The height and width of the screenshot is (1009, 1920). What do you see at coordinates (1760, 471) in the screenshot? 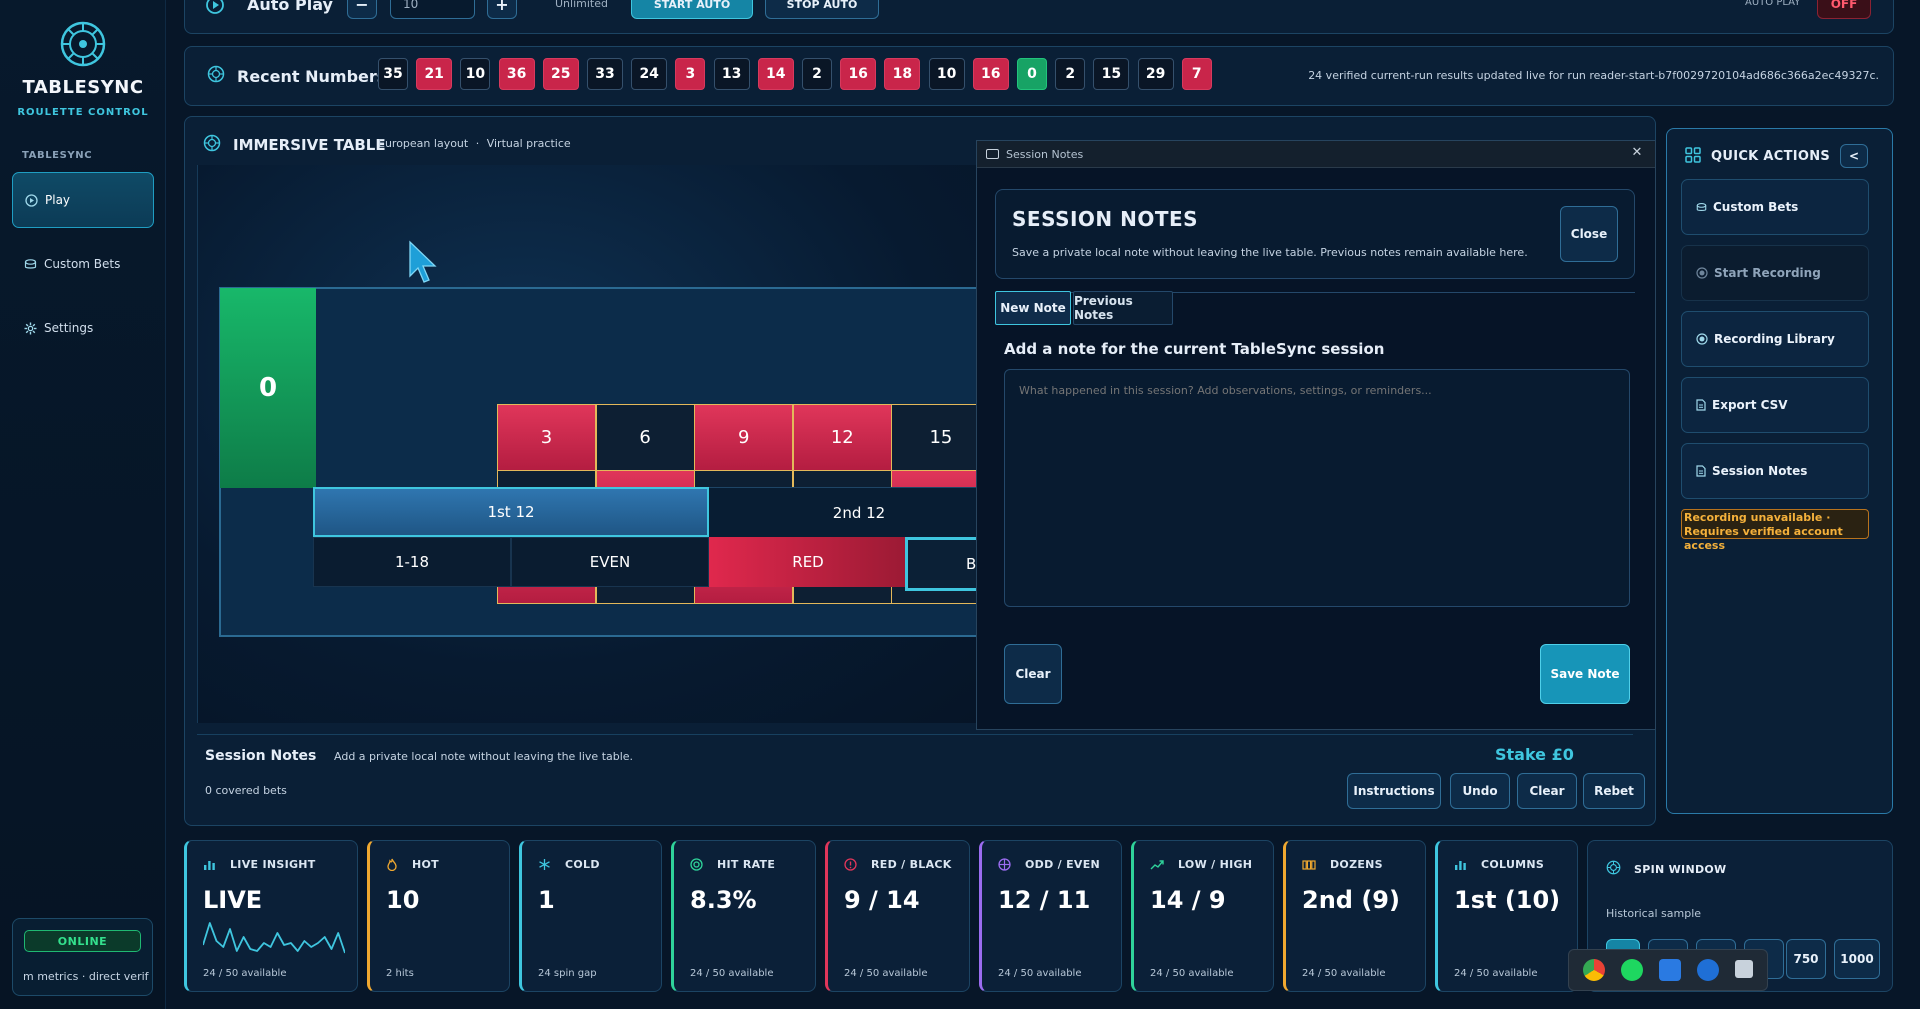
I see `quick-action-label: Session Notes` at bounding box center [1760, 471].